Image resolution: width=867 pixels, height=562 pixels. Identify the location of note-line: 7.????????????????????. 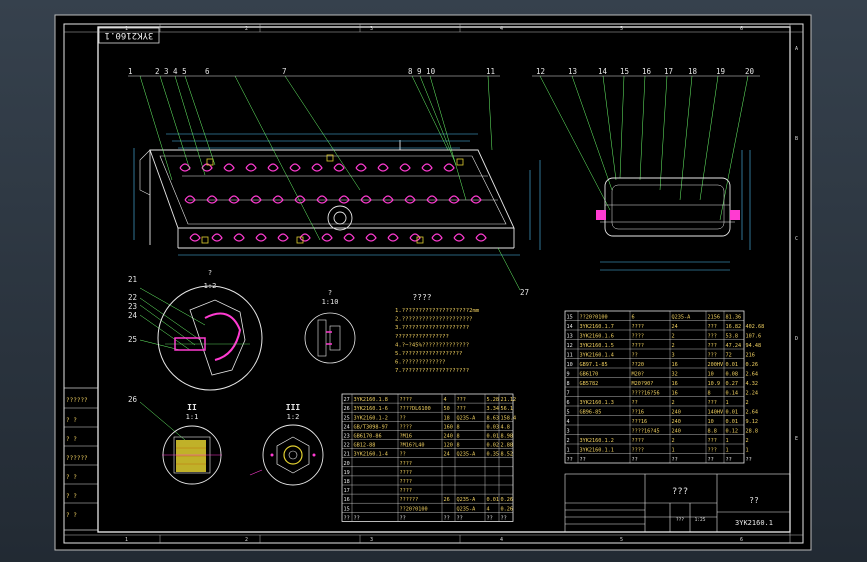
(432, 371).